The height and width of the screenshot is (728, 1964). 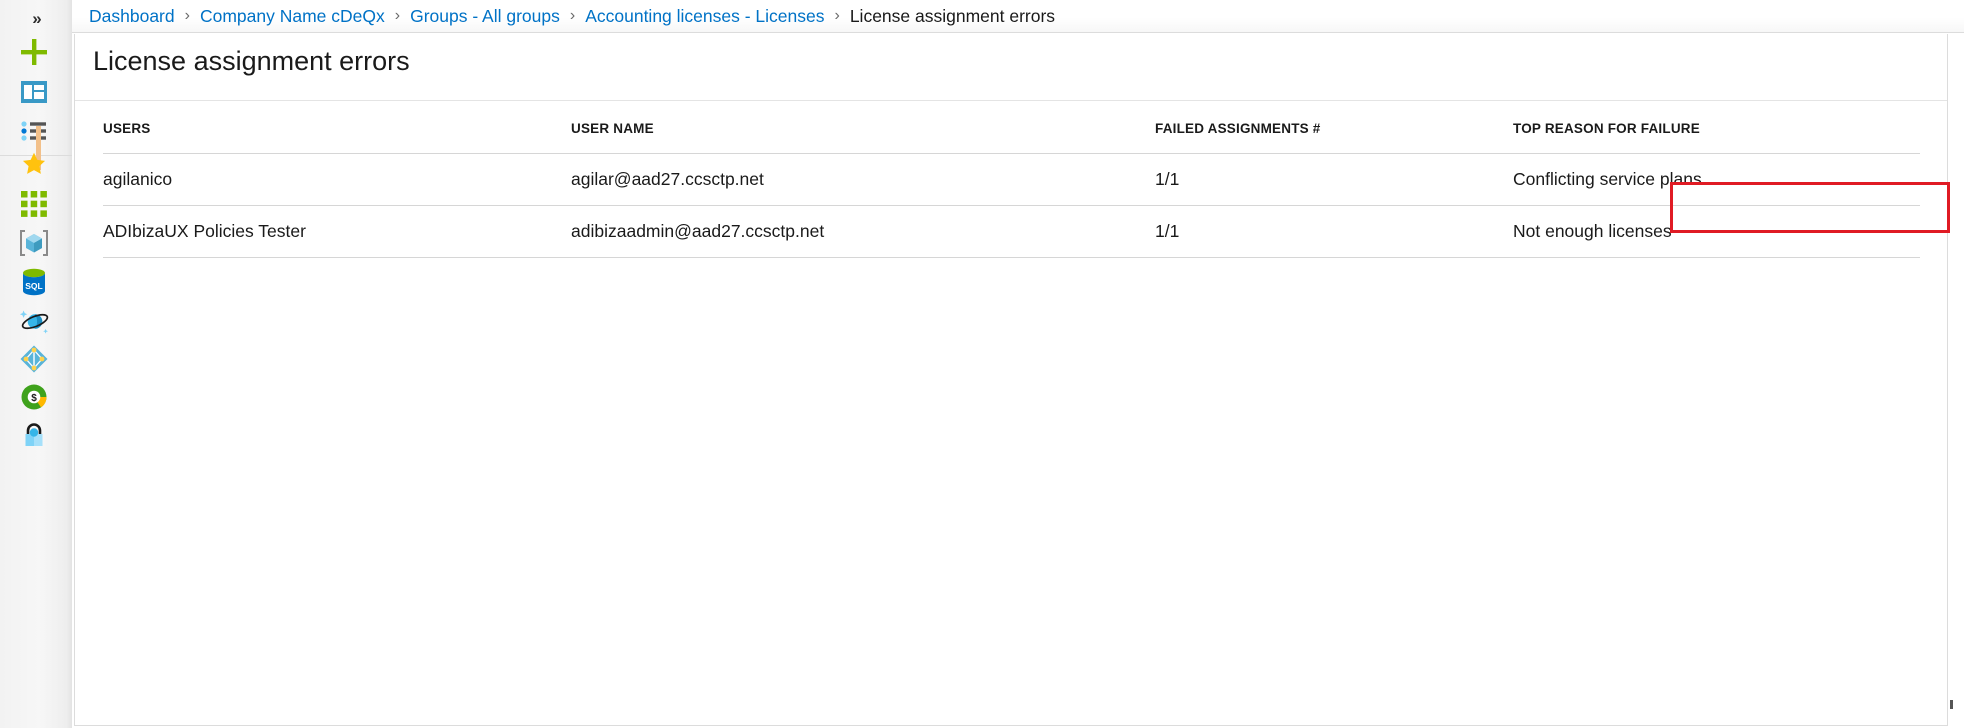 What do you see at coordinates (667, 179) in the screenshot?
I see `cell-username: agilar@aad27.ccsctp.net` at bounding box center [667, 179].